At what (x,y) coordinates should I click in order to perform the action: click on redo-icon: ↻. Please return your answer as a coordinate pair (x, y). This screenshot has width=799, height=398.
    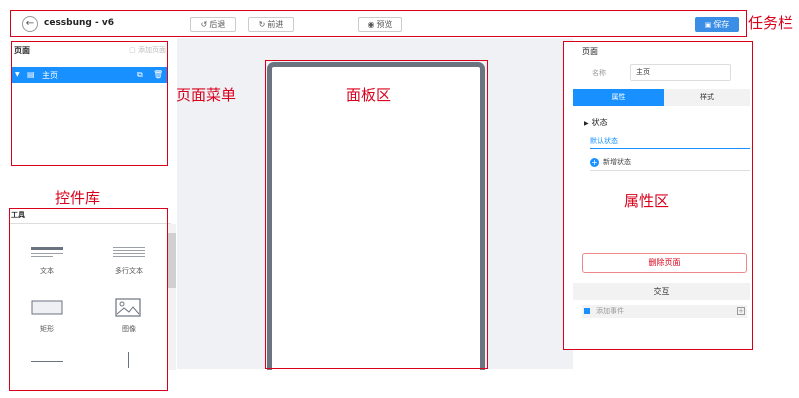
    Looking at the image, I should click on (262, 24).